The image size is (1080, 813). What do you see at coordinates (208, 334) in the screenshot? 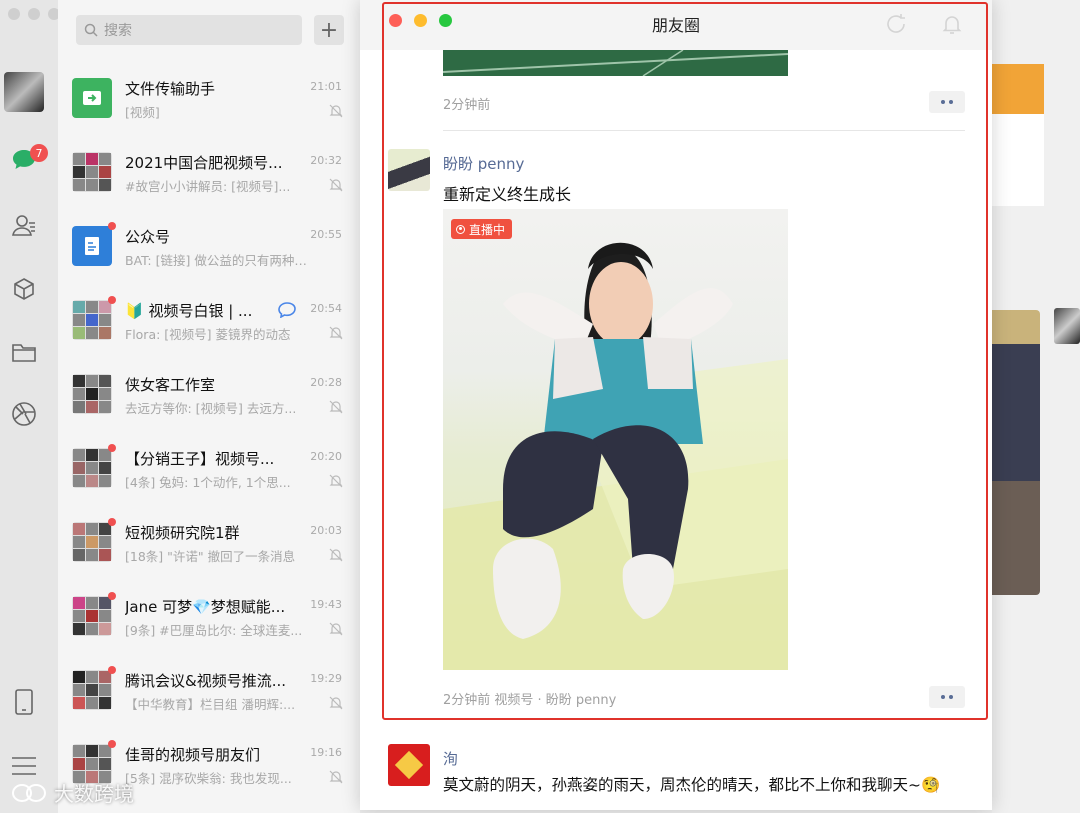
I see `chat-preview: Flora: [视频号] 菱镜界的动态` at bounding box center [208, 334].